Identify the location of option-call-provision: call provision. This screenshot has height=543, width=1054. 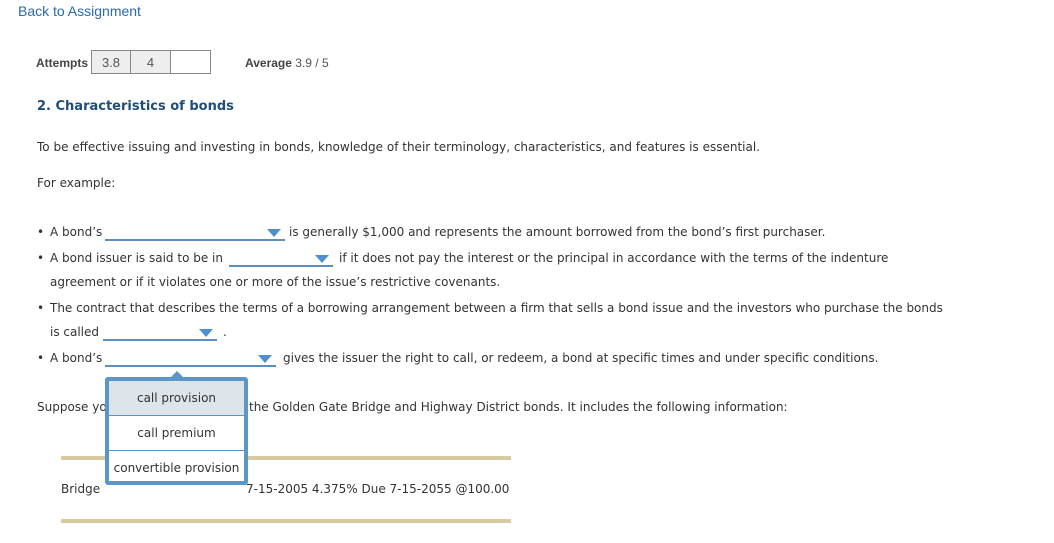
(176, 398).